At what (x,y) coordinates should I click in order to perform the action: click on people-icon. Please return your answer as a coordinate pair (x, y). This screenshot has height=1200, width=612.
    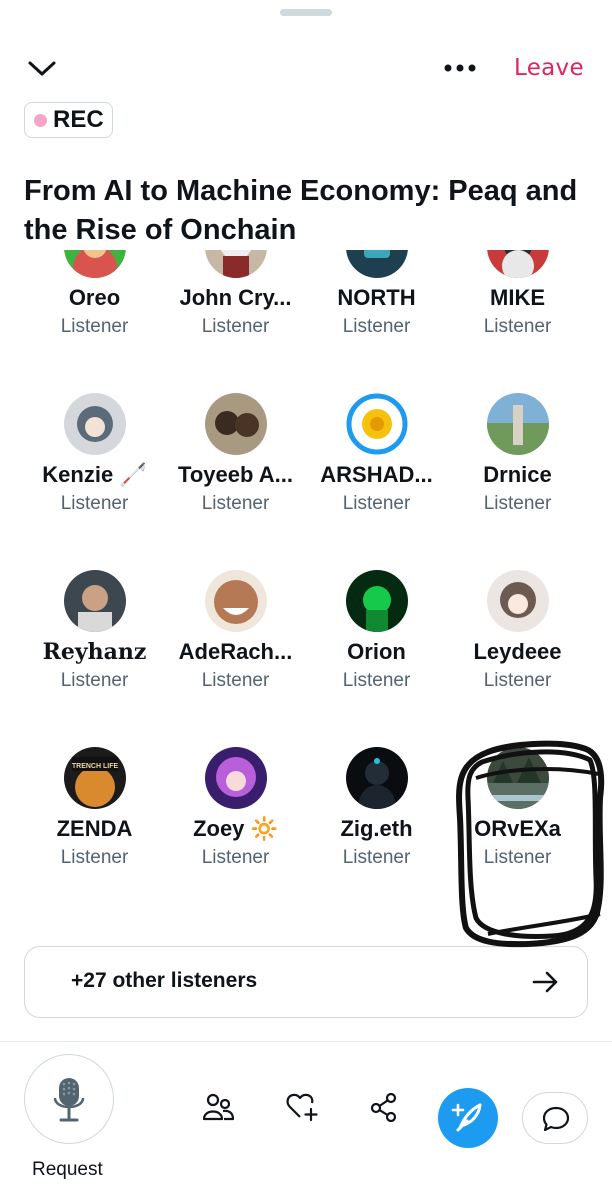
    Looking at the image, I should click on (218, 1107).